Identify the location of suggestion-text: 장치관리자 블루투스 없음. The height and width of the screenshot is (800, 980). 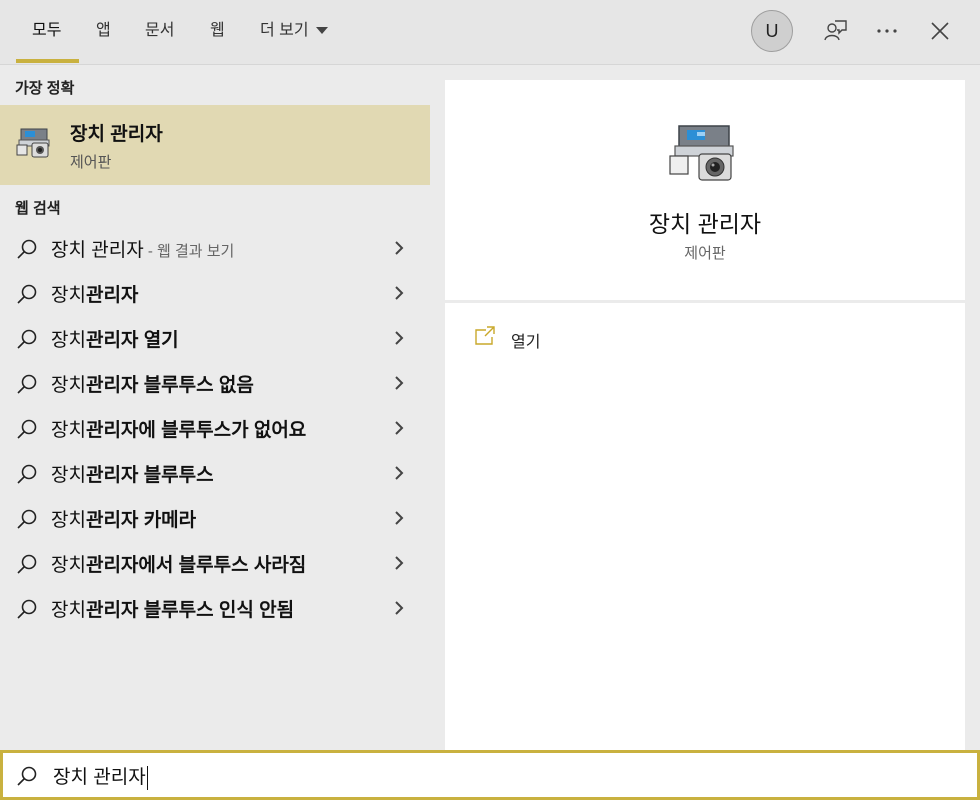
(152, 383).